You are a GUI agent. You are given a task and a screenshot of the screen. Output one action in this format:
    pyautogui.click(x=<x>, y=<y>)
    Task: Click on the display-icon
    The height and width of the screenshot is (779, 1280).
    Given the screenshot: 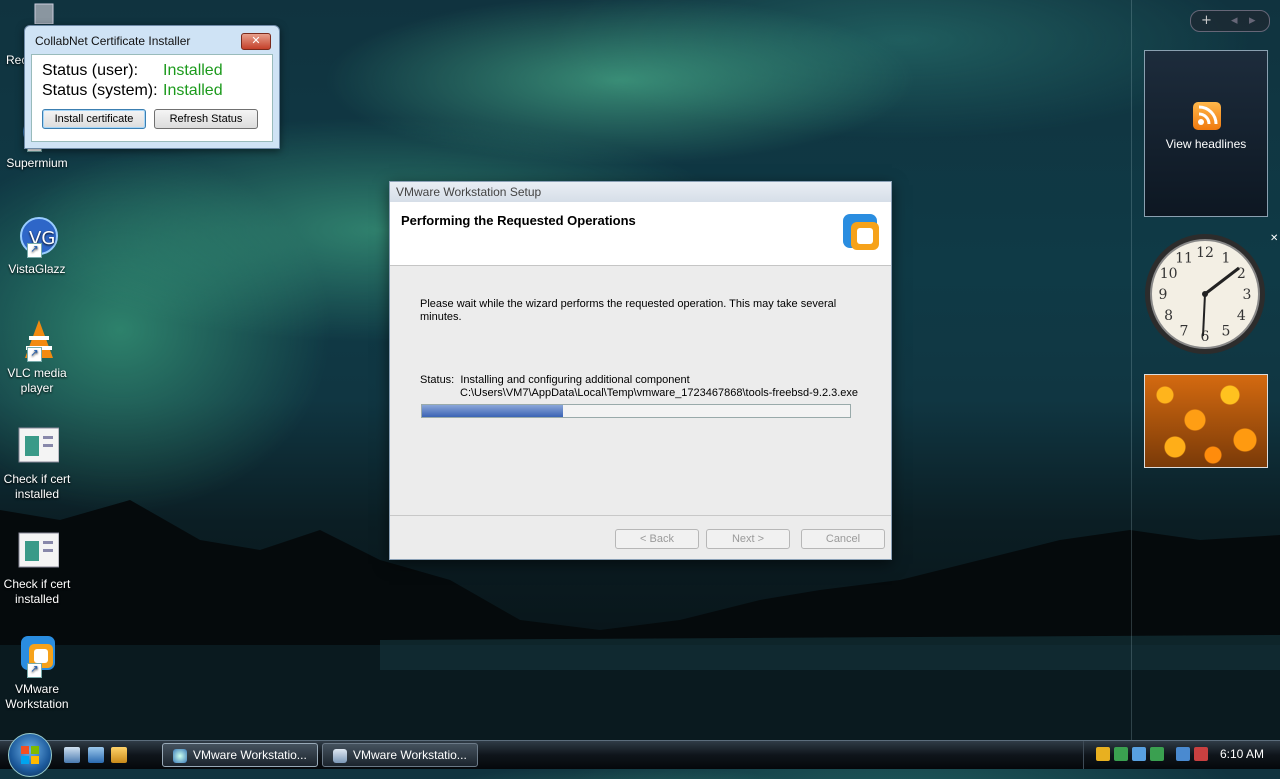 What is the action you would take?
    pyautogui.click(x=1183, y=754)
    